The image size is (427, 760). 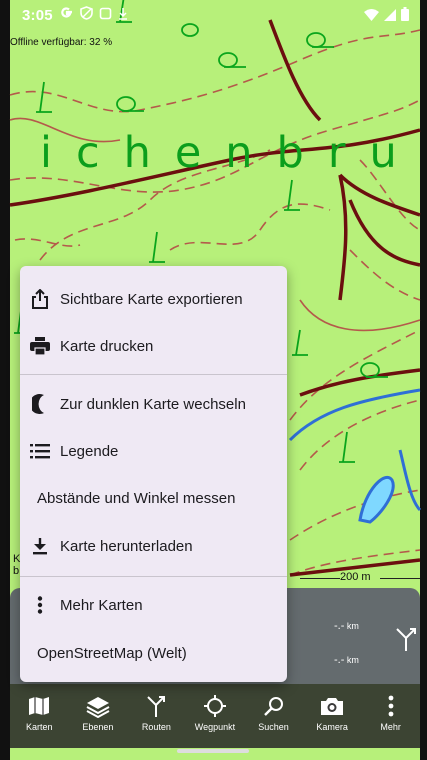 I want to click on status-bar: 3:05, so click(x=213, y=15).